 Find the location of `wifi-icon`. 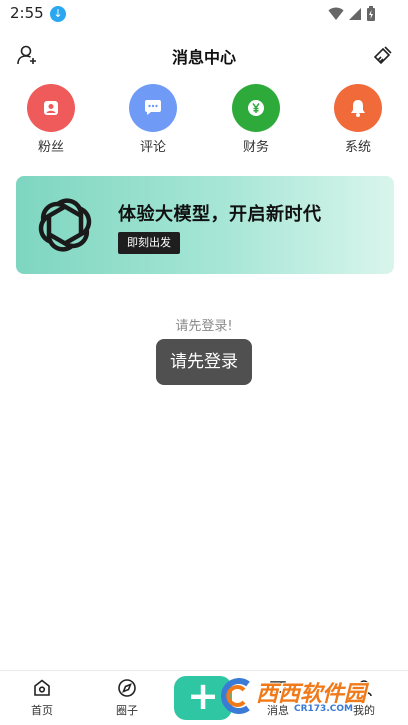

wifi-icon is located at coordinates (336, 13).